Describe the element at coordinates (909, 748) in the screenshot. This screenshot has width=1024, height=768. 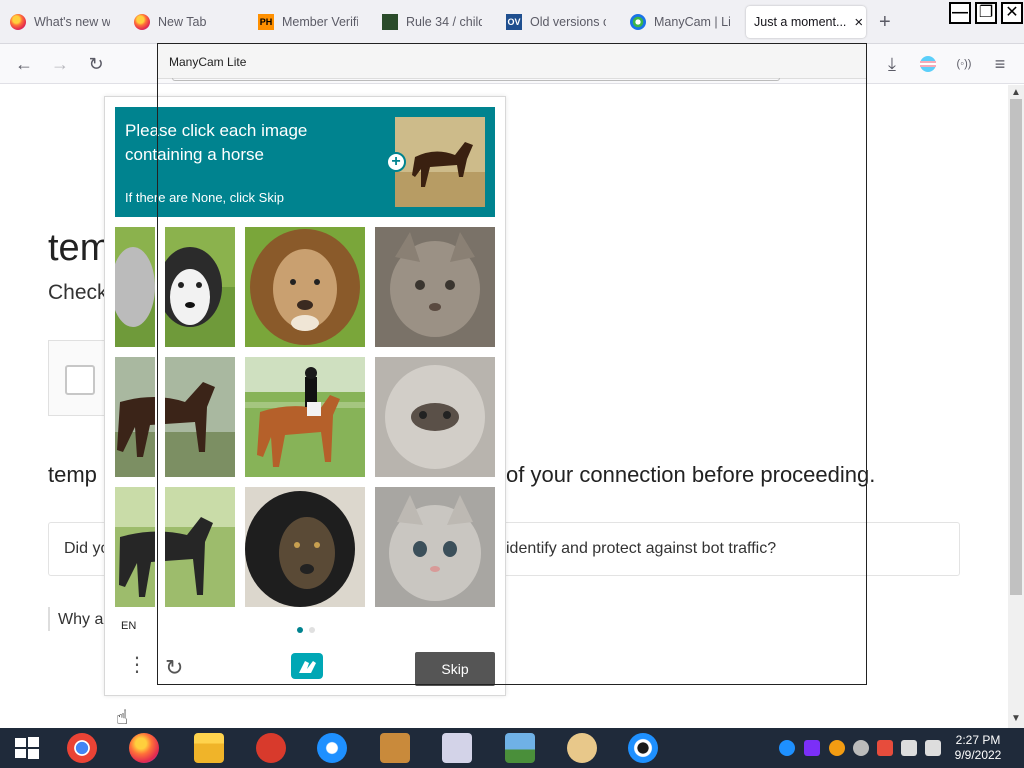
I see `network-icon` at that location.